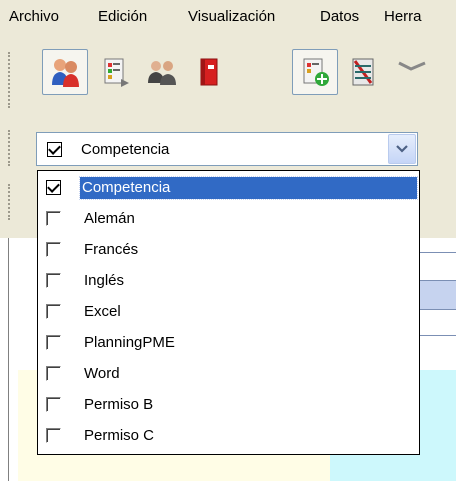  I want to click on binder-button, so click(208, 72).